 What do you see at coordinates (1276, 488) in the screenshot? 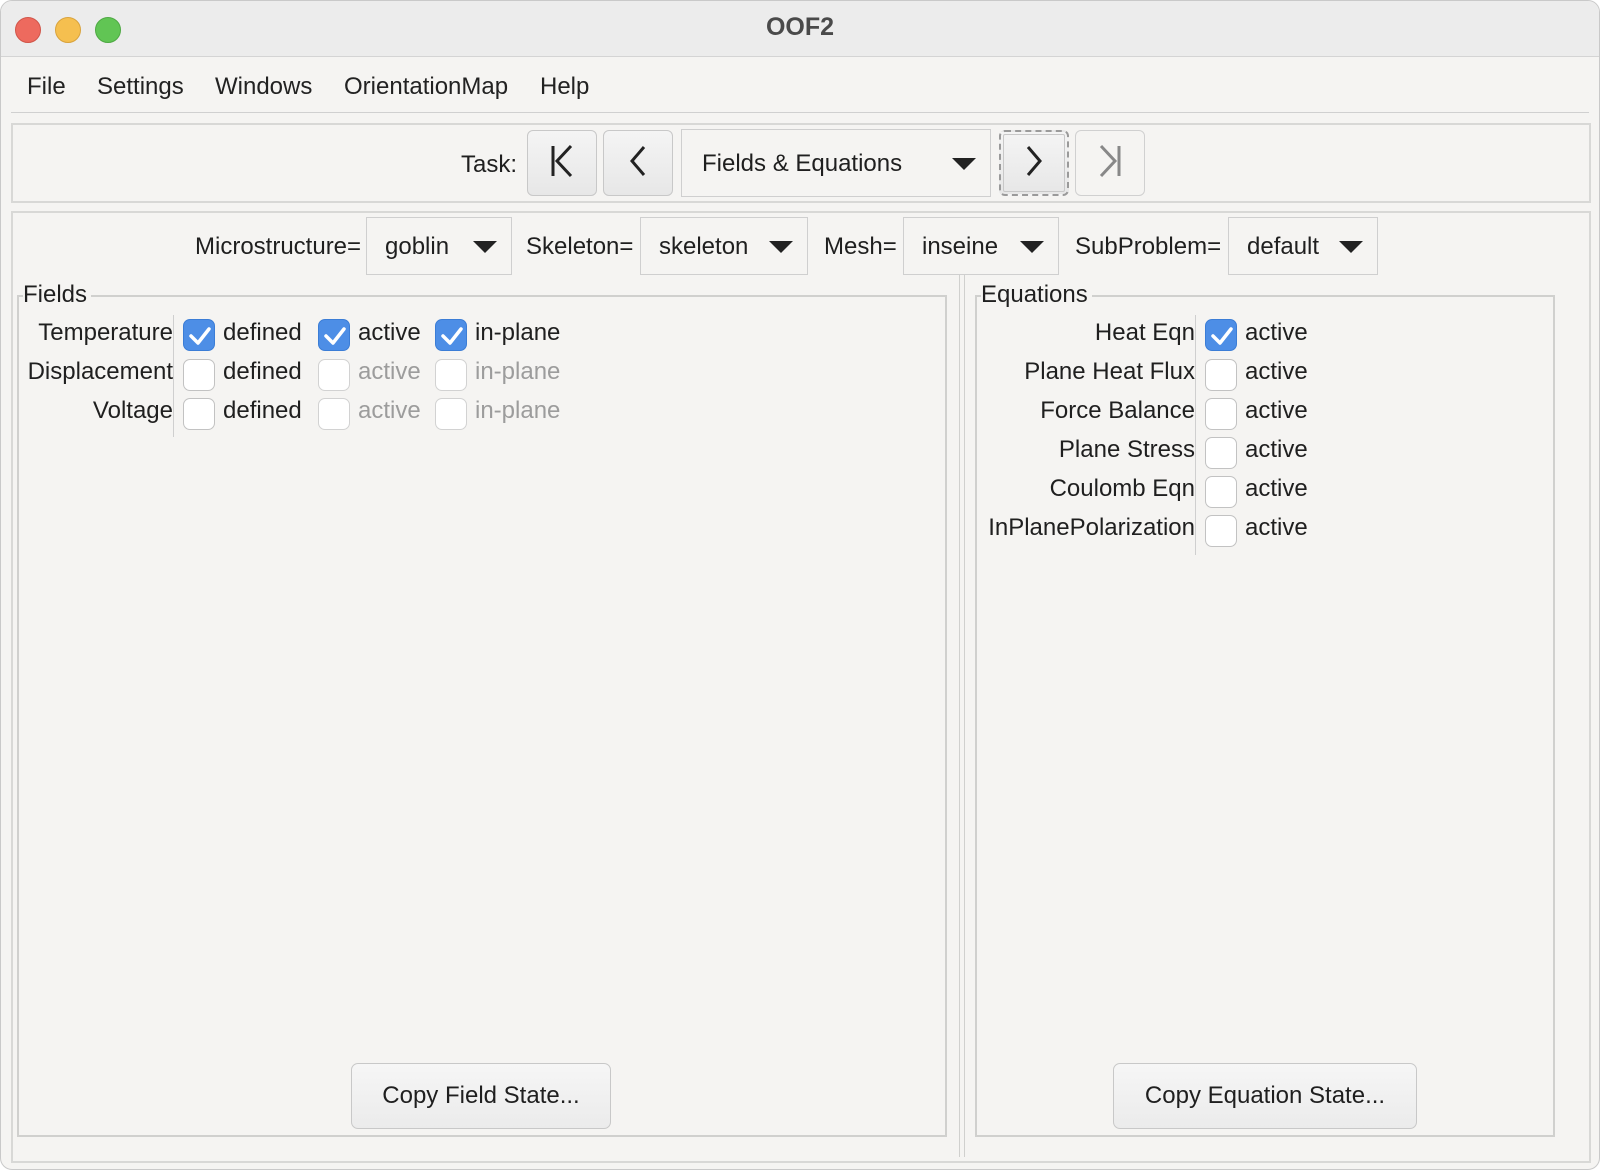
I see `coulomb-eqn-active-label: active` at bounding box center [1276, 488].